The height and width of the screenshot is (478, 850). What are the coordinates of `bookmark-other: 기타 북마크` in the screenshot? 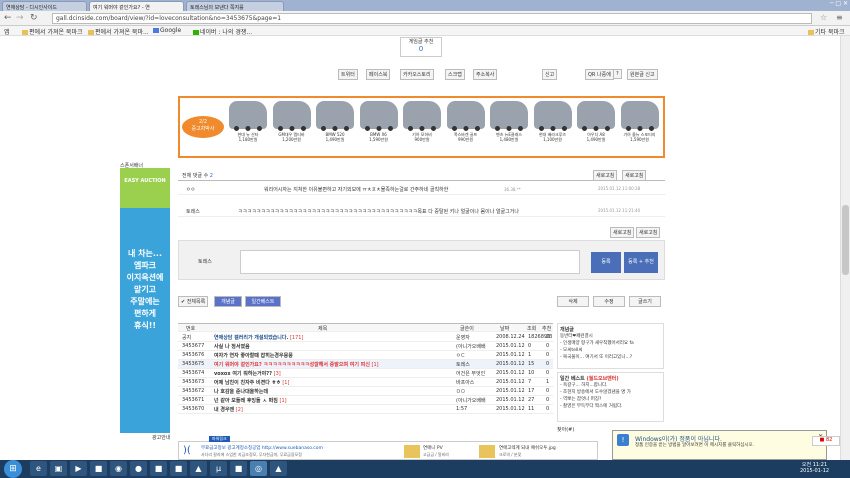 It's located at (826, 31).